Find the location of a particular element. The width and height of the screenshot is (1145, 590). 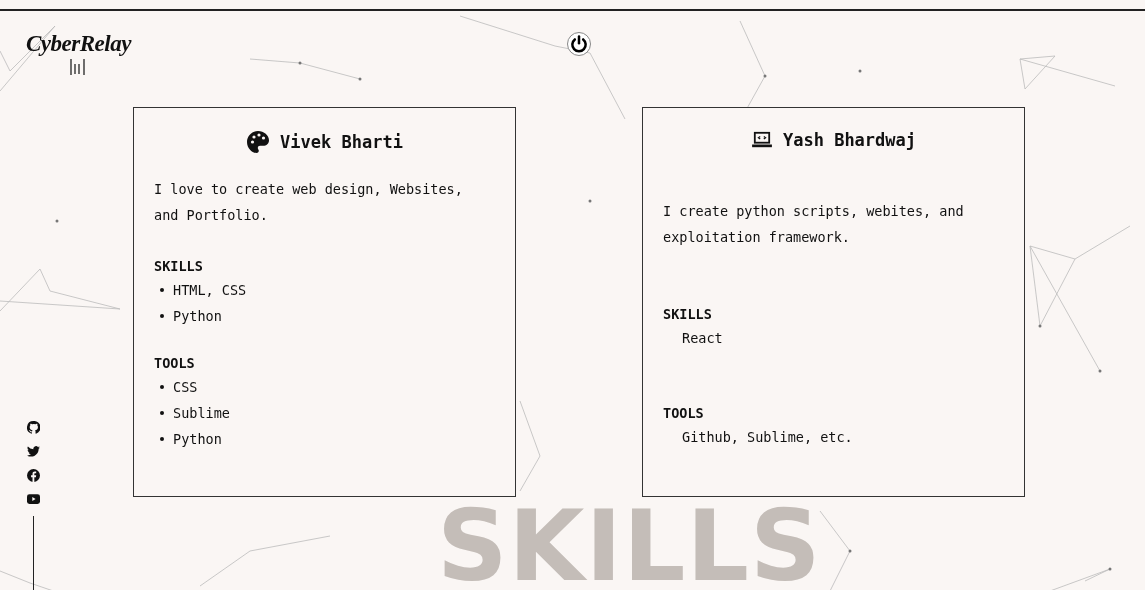

list-item: React is located at coordinates (702, 338).